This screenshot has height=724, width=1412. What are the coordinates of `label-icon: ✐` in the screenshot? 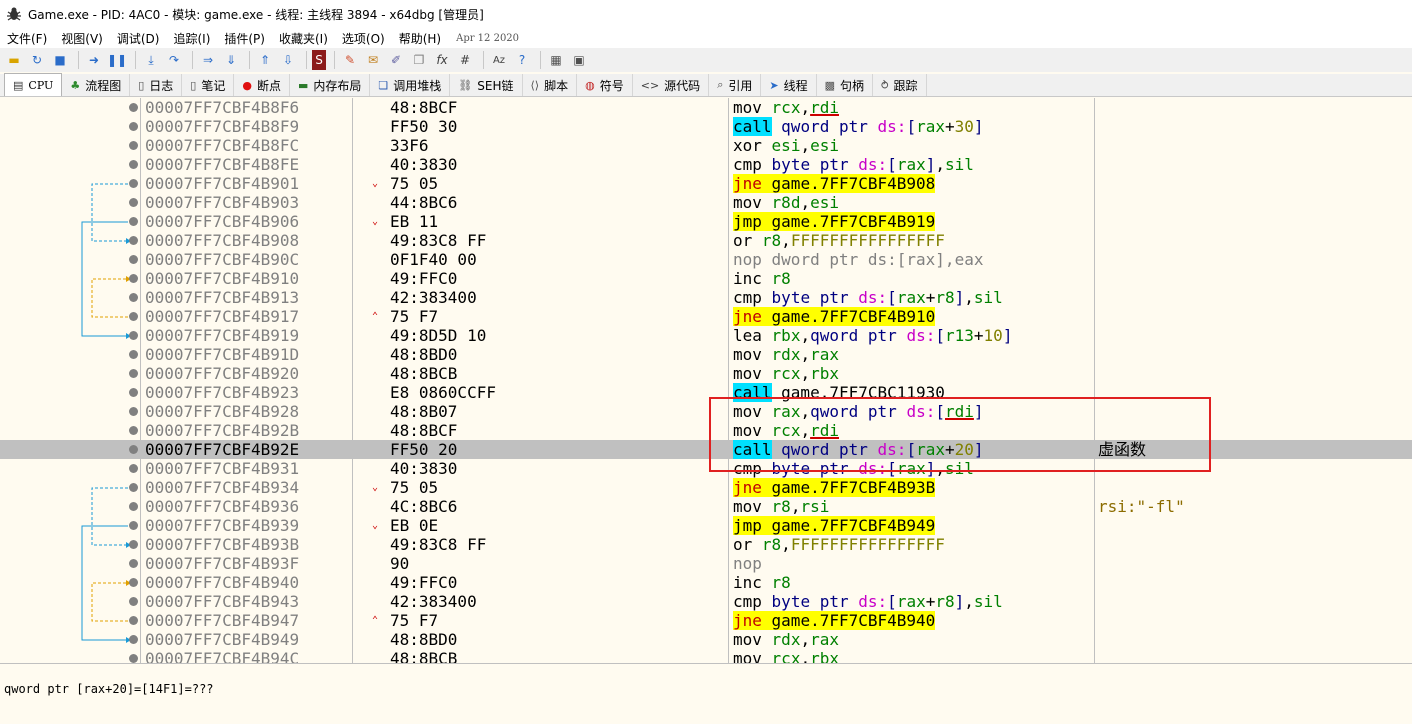 It's located at (396, 60).